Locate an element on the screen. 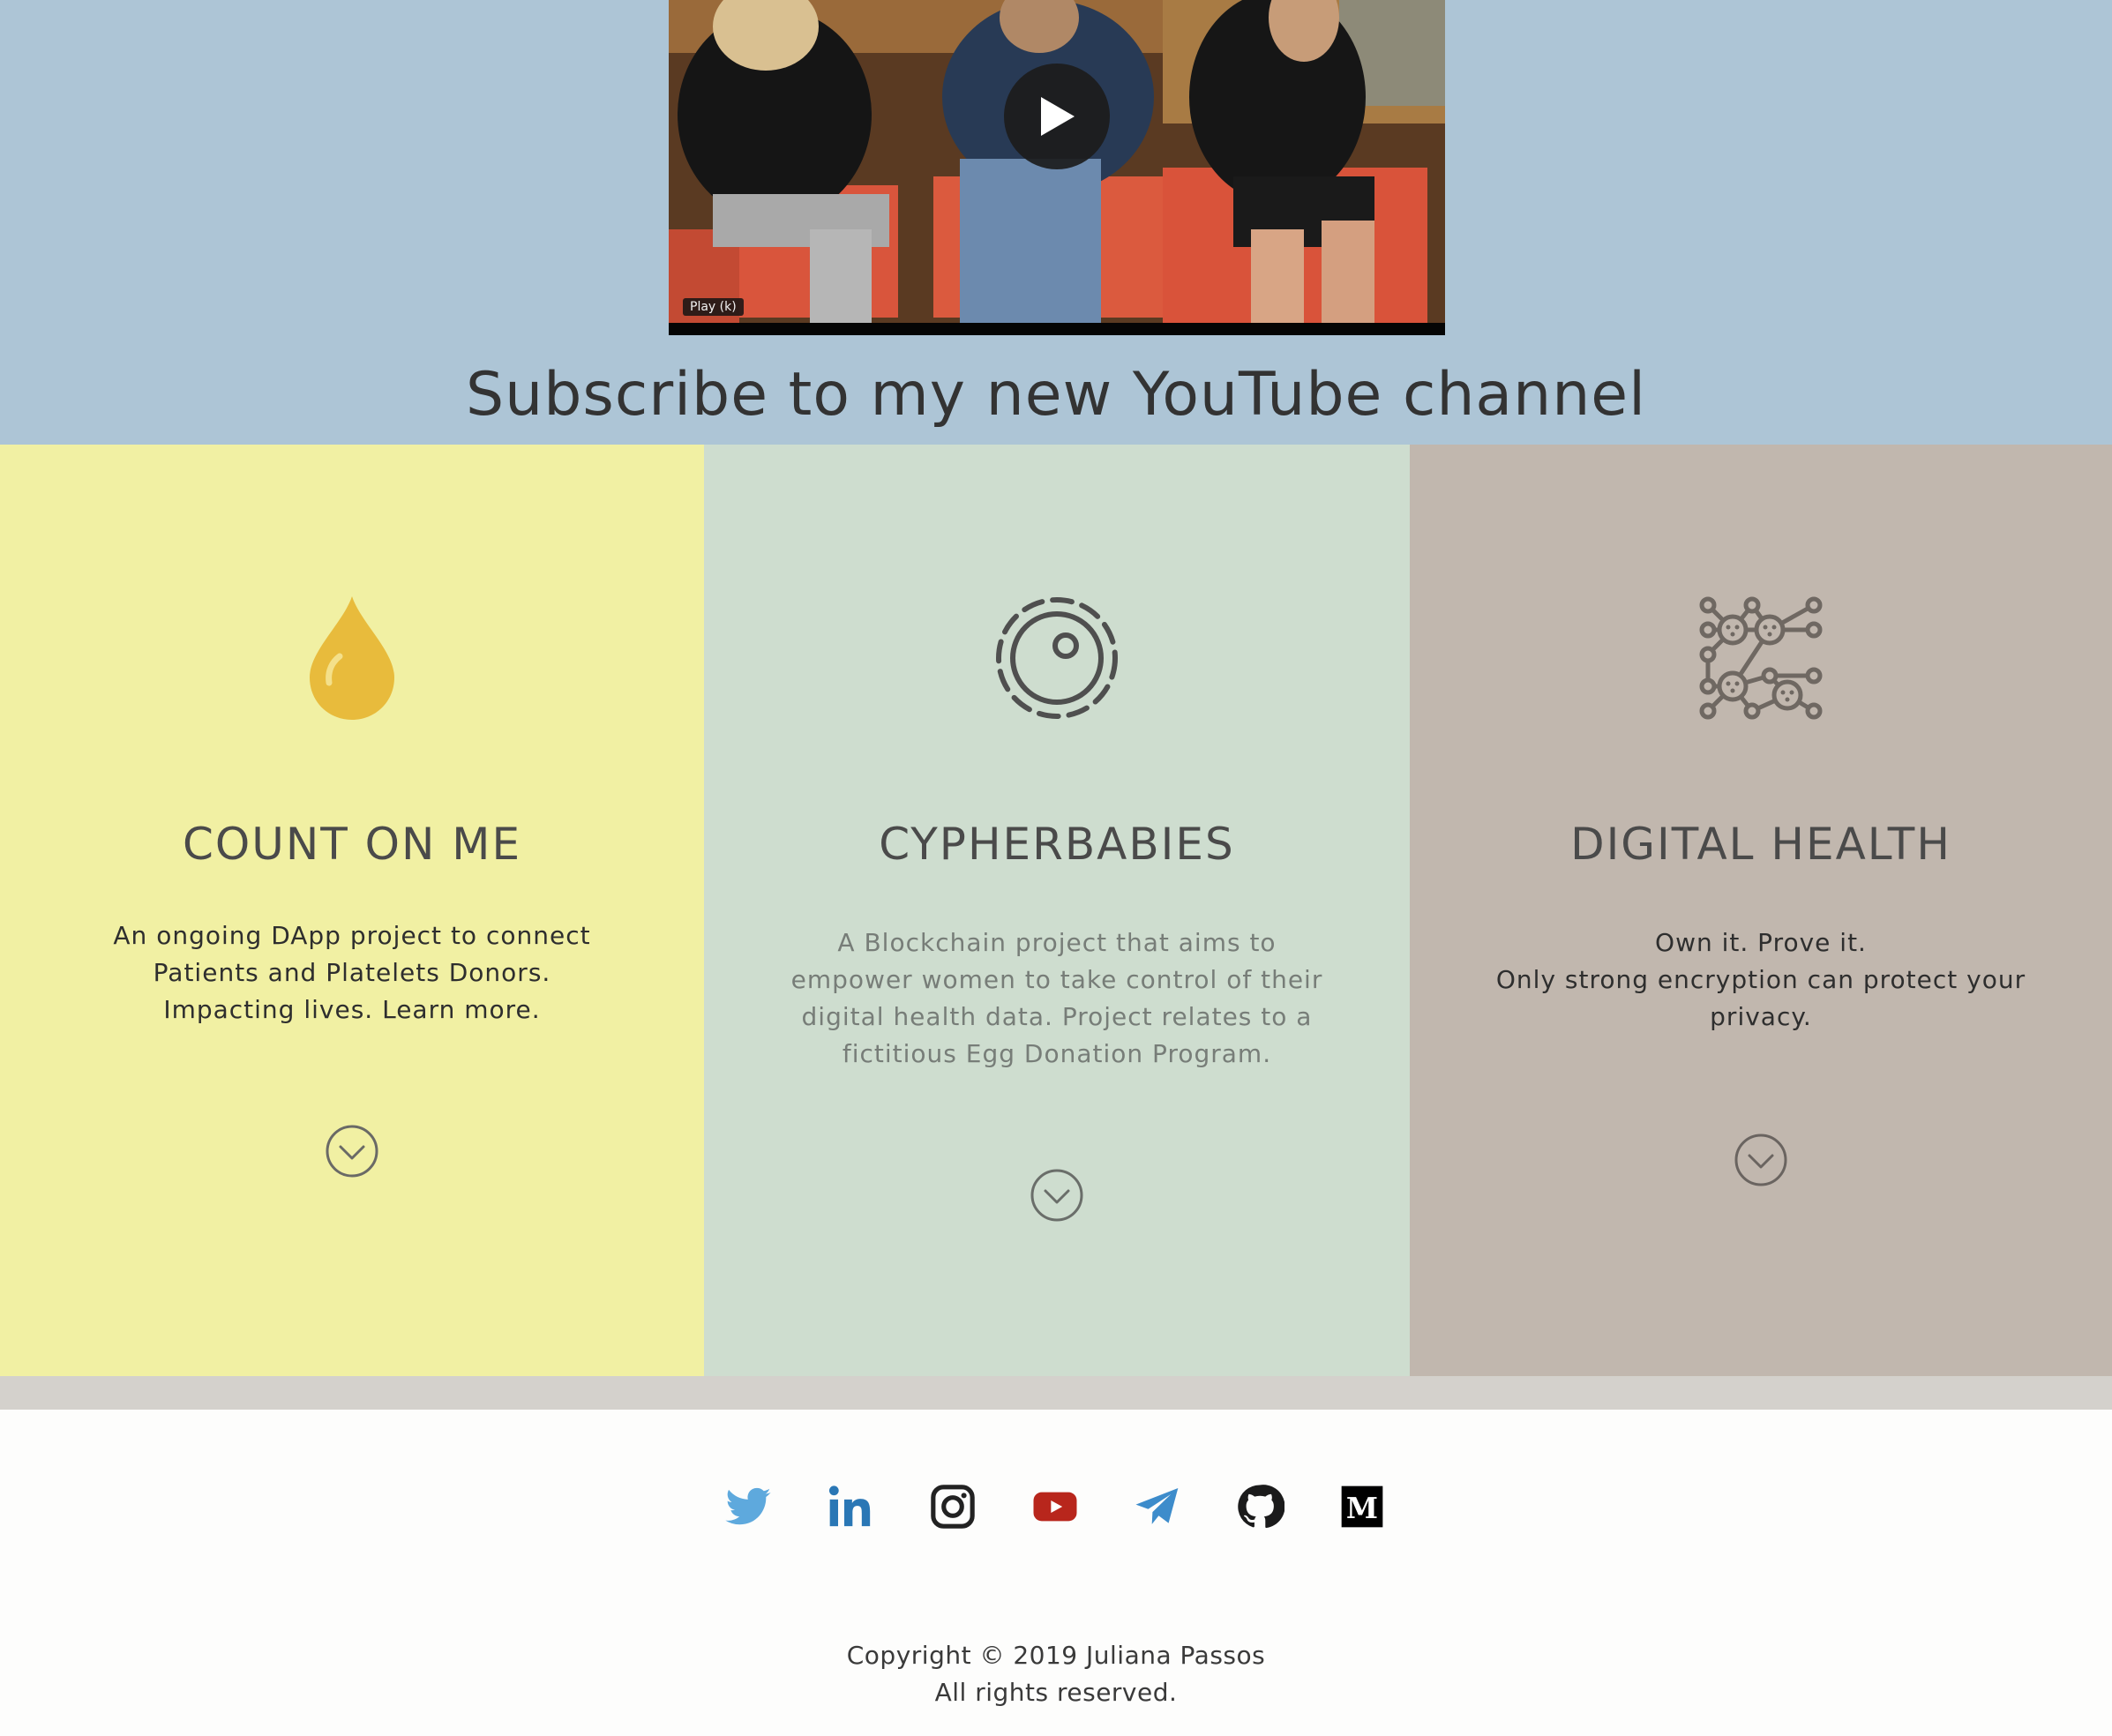  play-button is located at coordinates (1057, 116).